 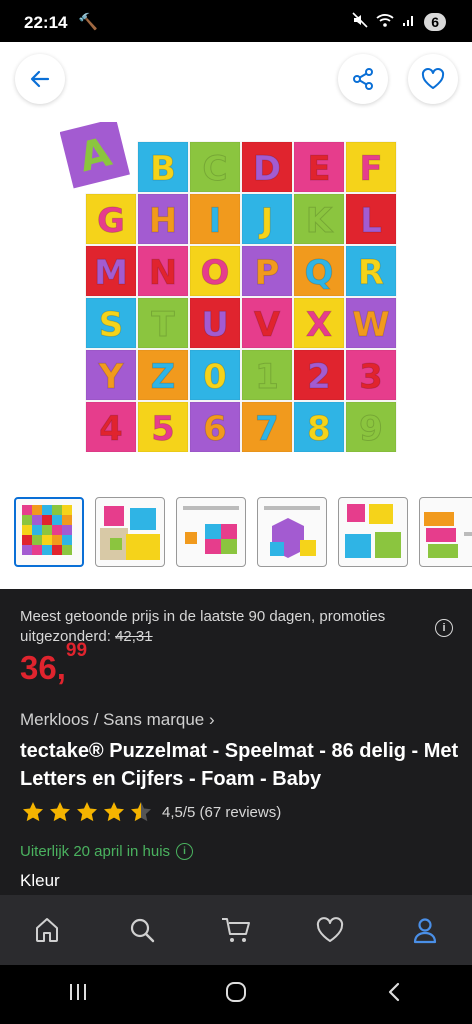 What do you see at coordinates (385, 21) in the screenshot?
I see `wifi-icon` at bounding box center [385, 21].